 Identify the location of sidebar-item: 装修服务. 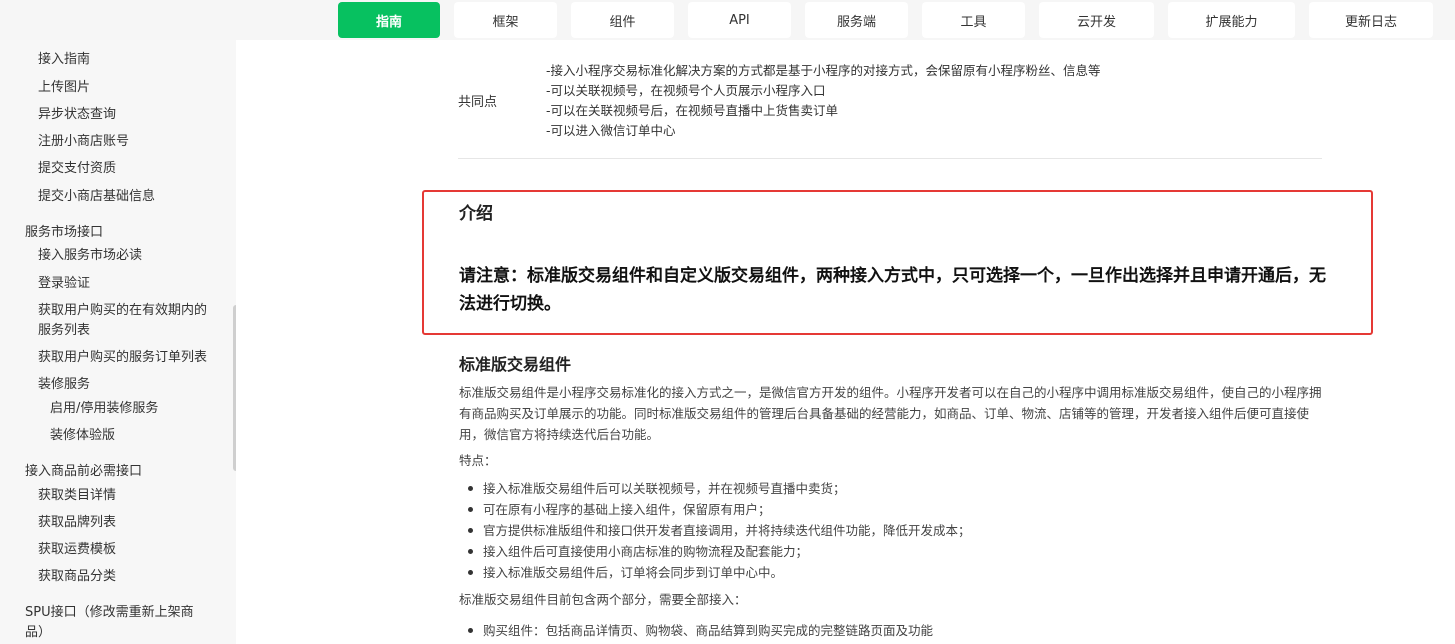
(64, 385).